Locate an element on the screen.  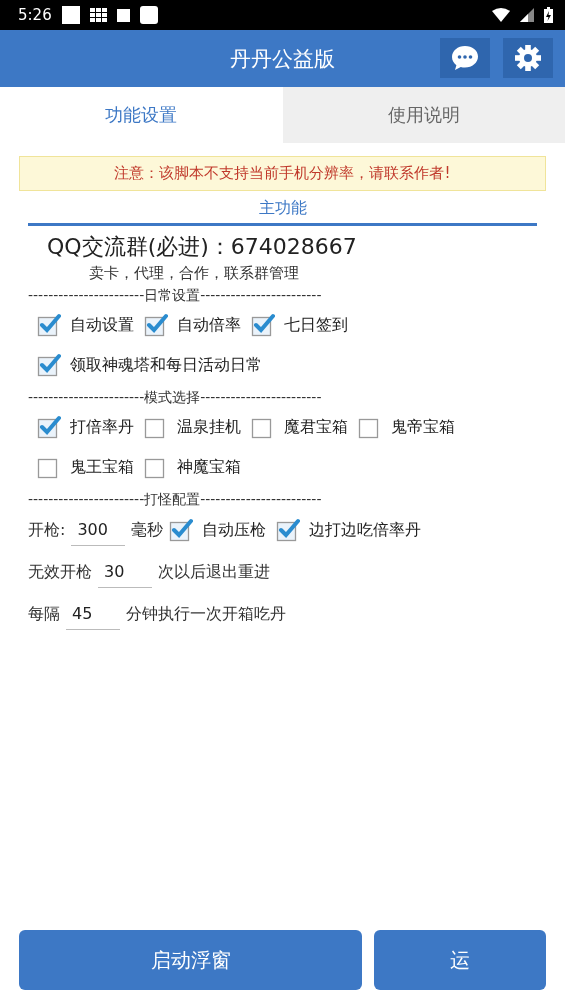
grid-notification-icon is located at coordinates (98, 15).